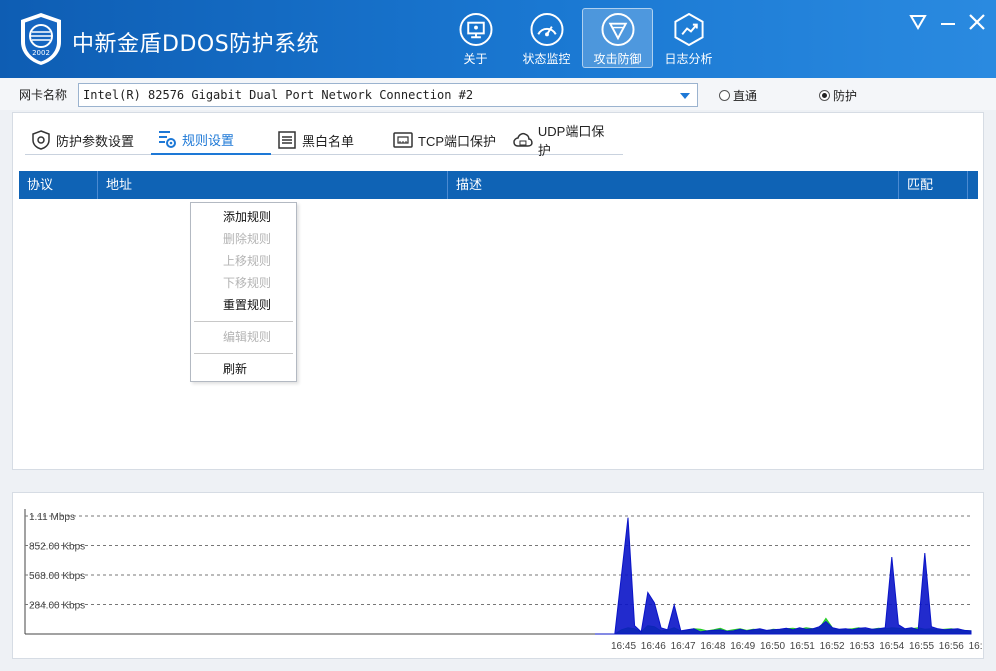  Describe the element at coordinates (41, 53) in the screenshot. I see `svg-text: 2002` at that location.